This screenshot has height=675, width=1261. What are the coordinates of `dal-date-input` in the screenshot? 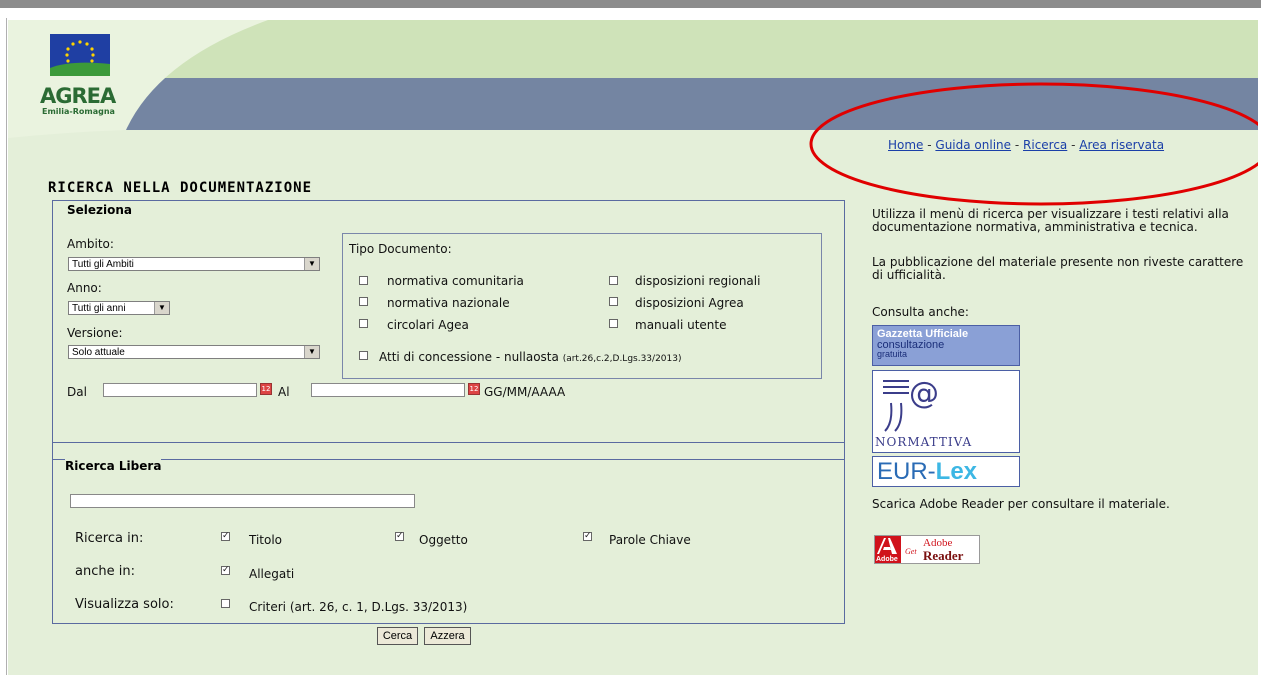 It's located at (180, 390).